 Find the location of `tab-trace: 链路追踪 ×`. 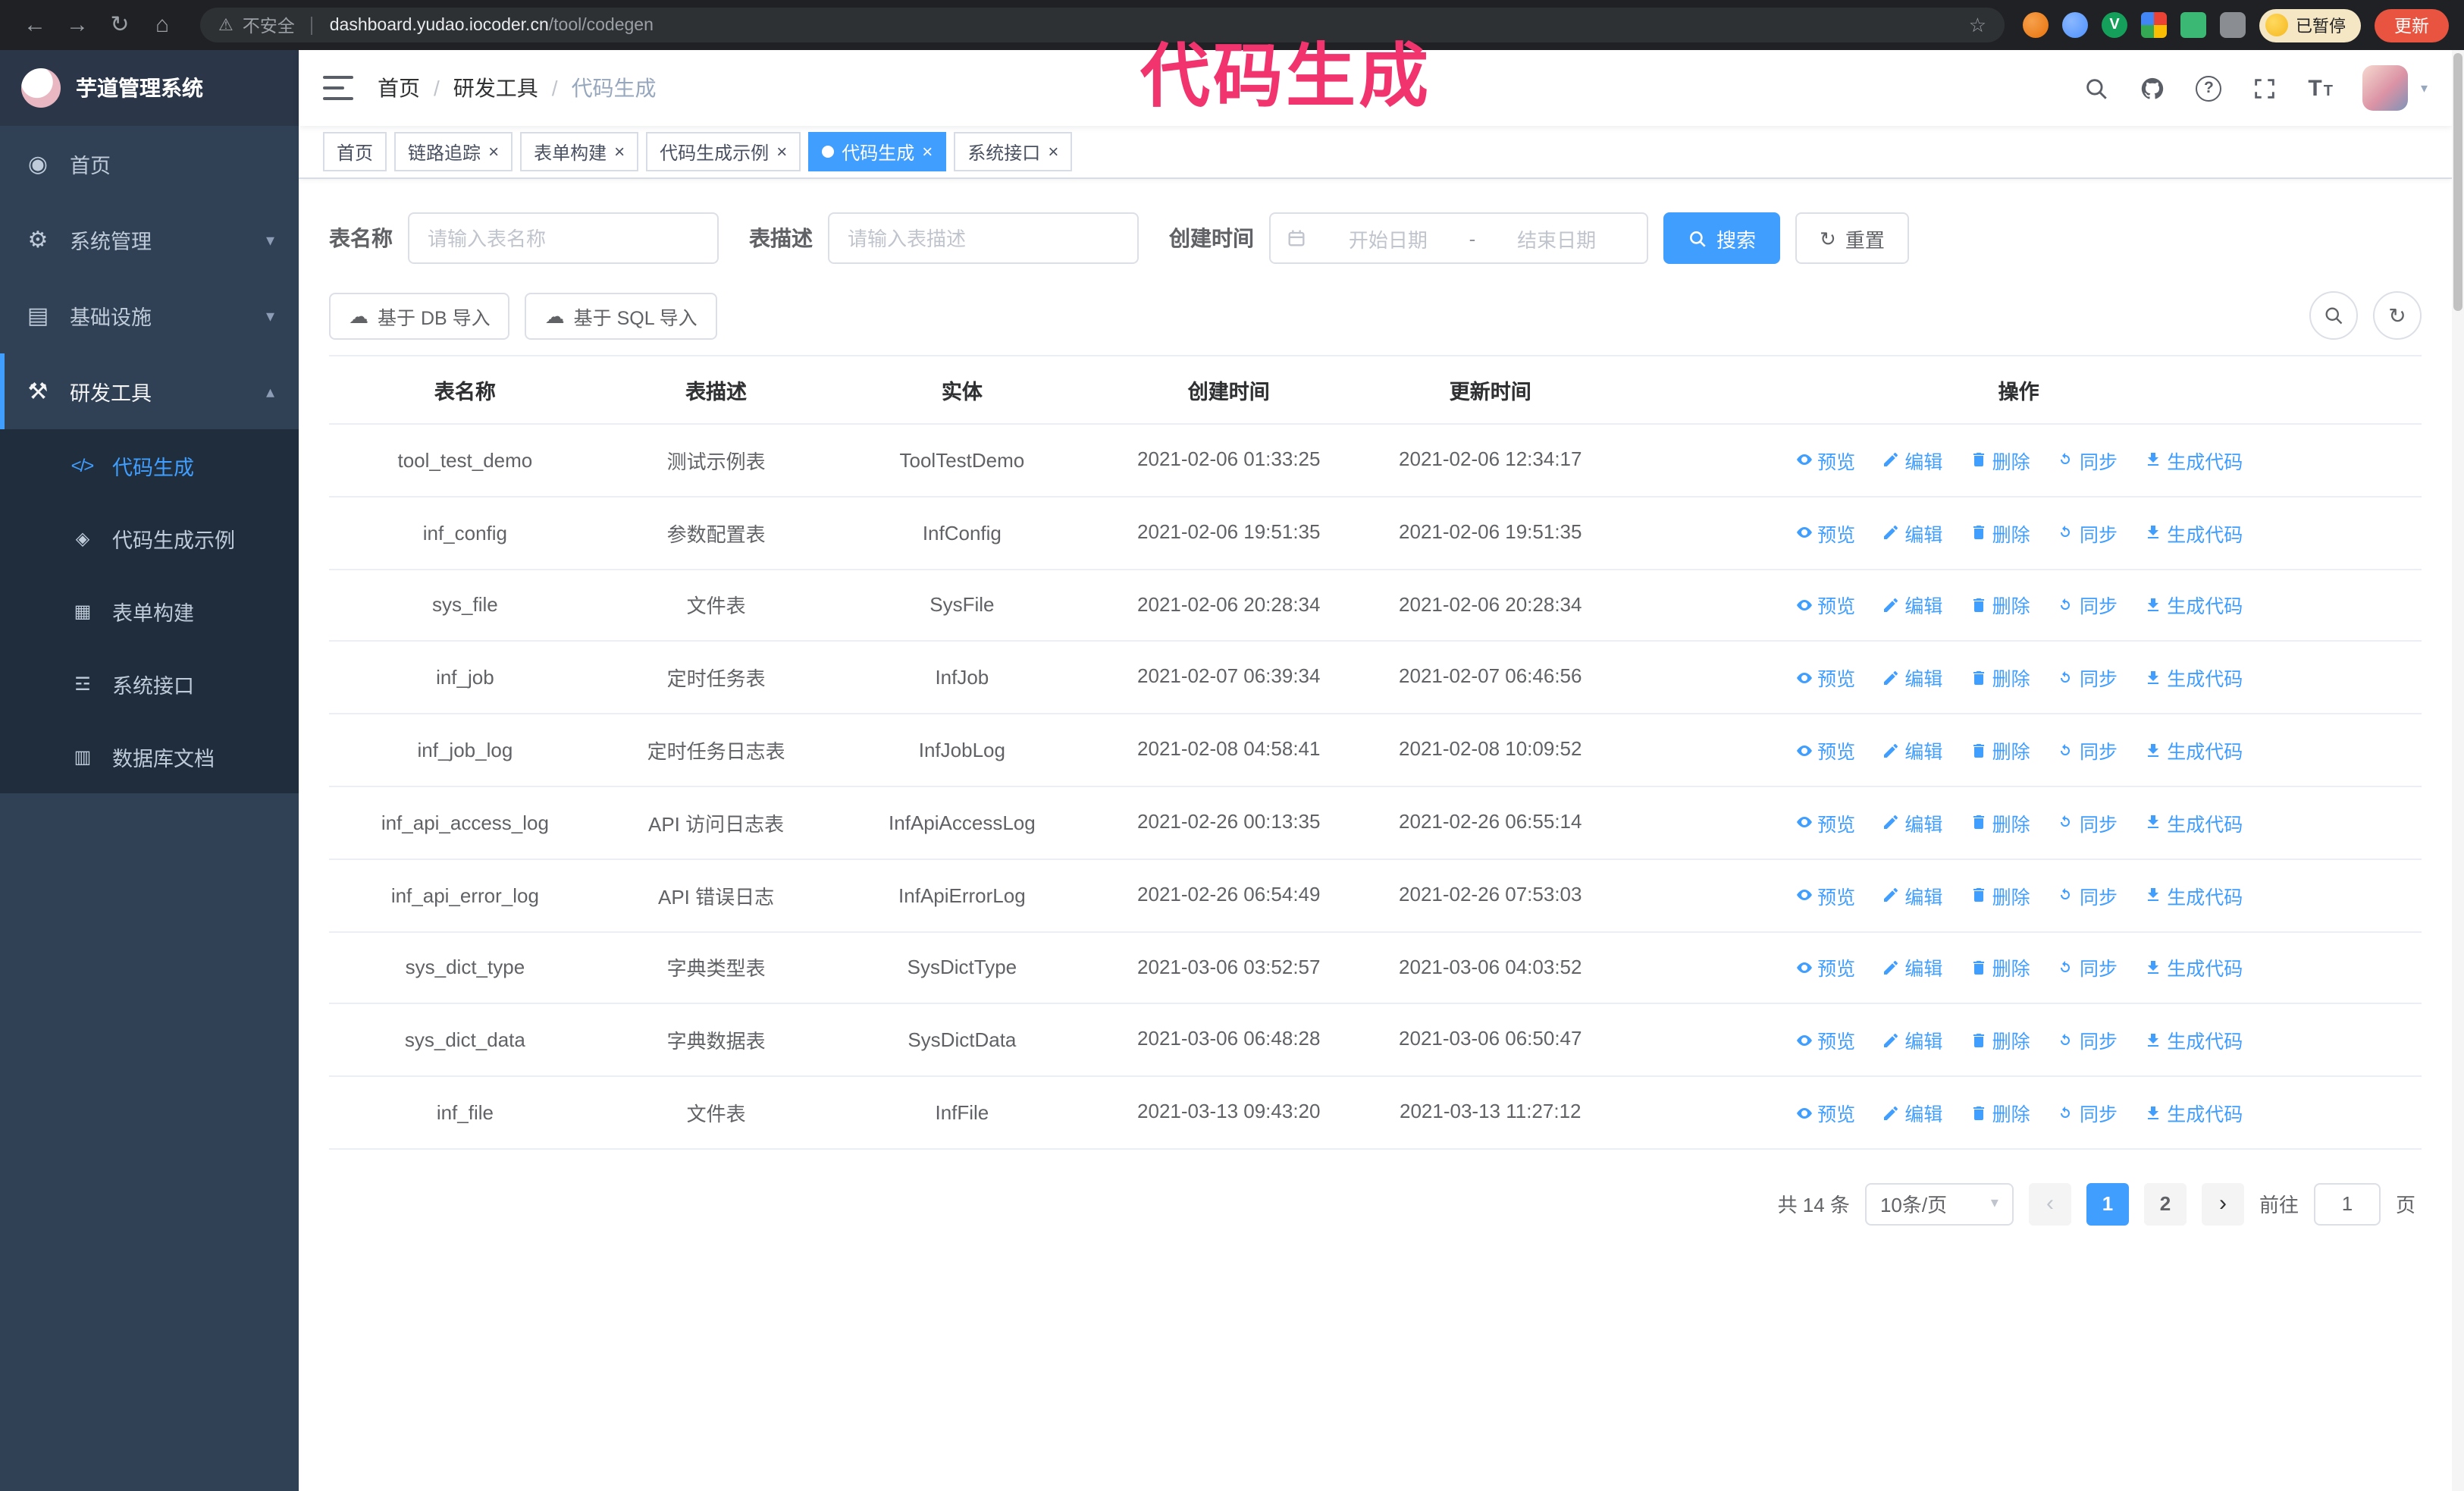

tab-trace: 链路追踪 × is located at coordinates (453, 151).